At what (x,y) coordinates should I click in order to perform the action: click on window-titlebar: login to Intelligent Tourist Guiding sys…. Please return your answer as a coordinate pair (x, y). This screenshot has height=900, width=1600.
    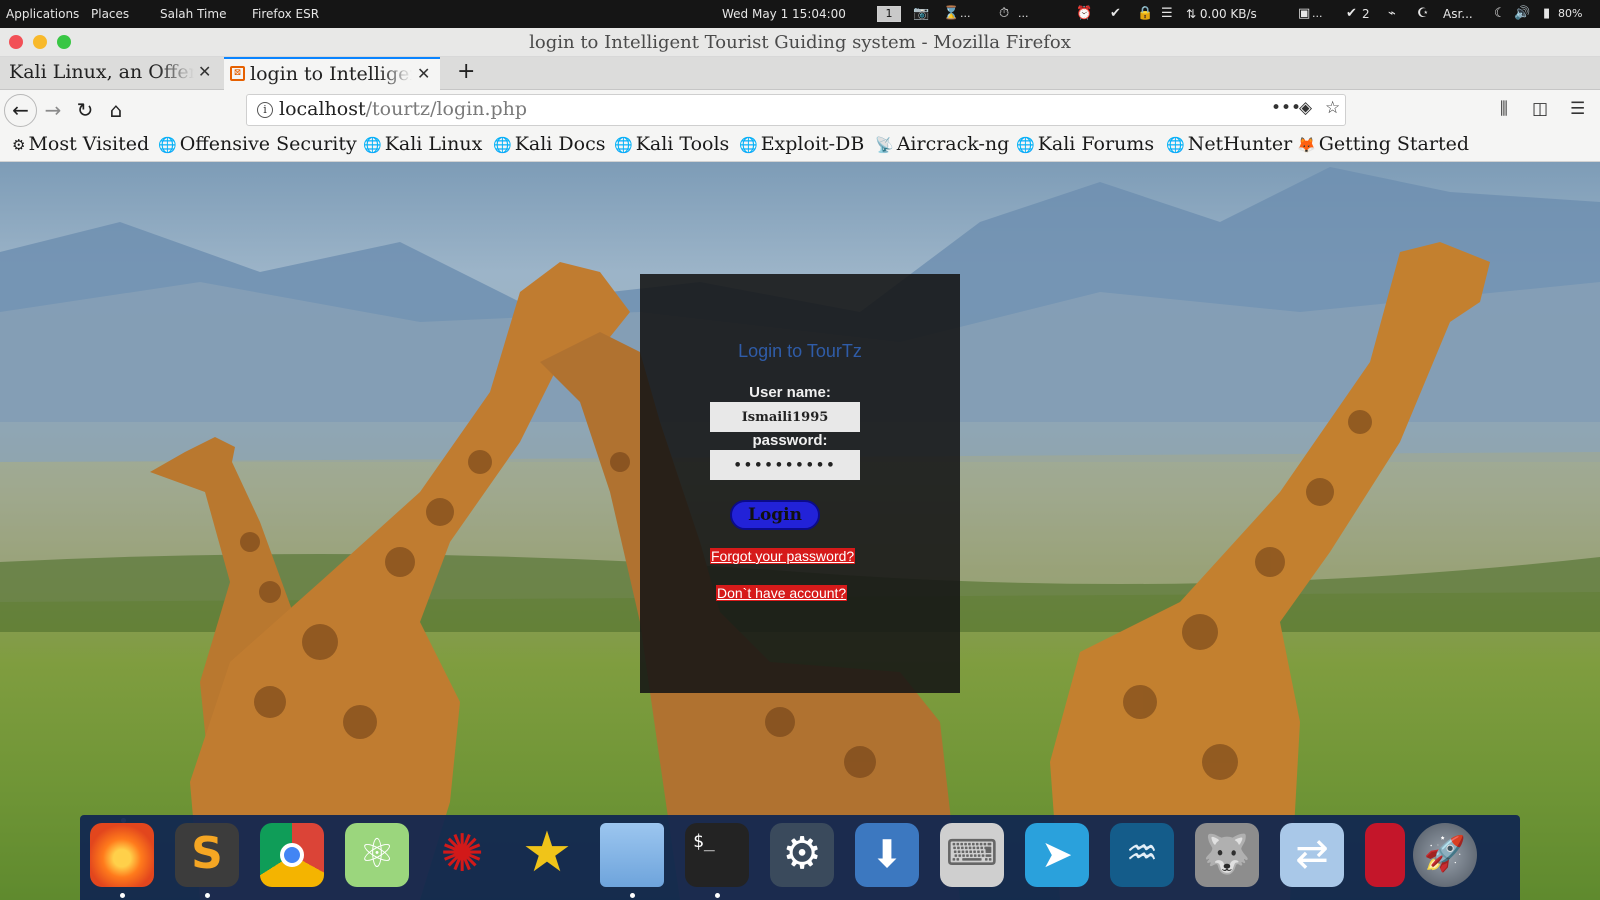
    Looking at the image, I should click on (800, 42).